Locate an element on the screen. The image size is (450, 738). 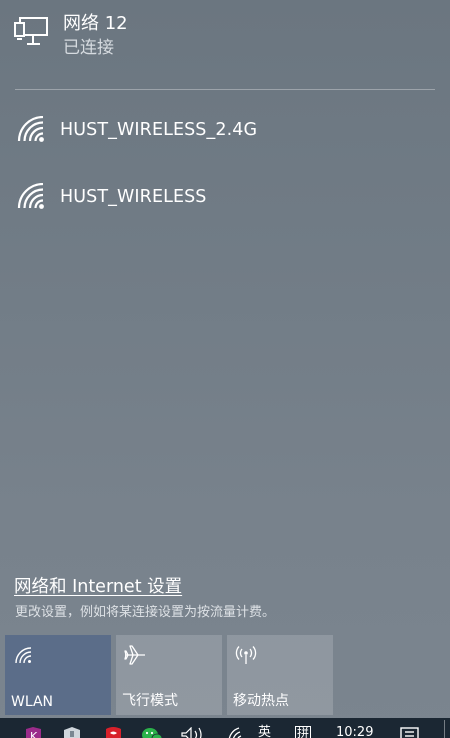
divider is located at coordinates (225, 89).